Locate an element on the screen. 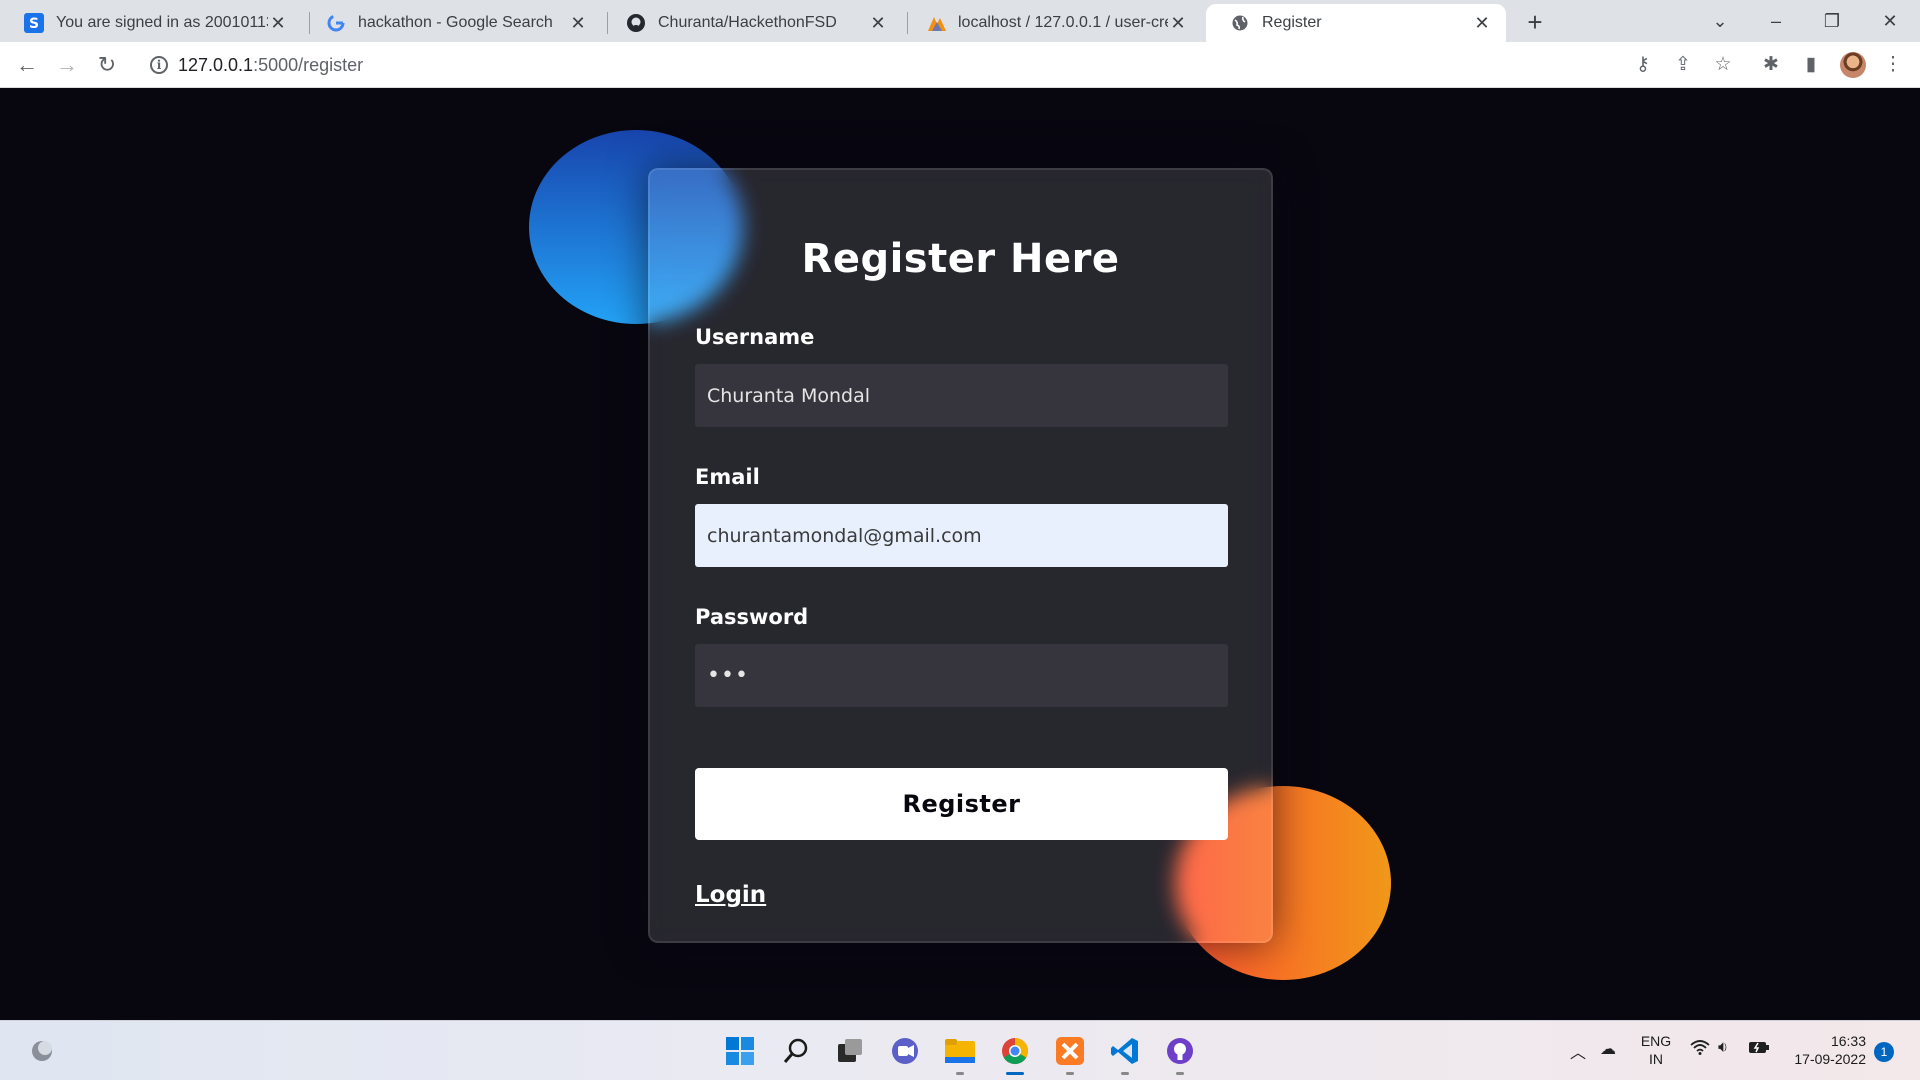 The width and height of the screenshot is (1920, 1080). email-label: Email is located at coordinates (727, 477).